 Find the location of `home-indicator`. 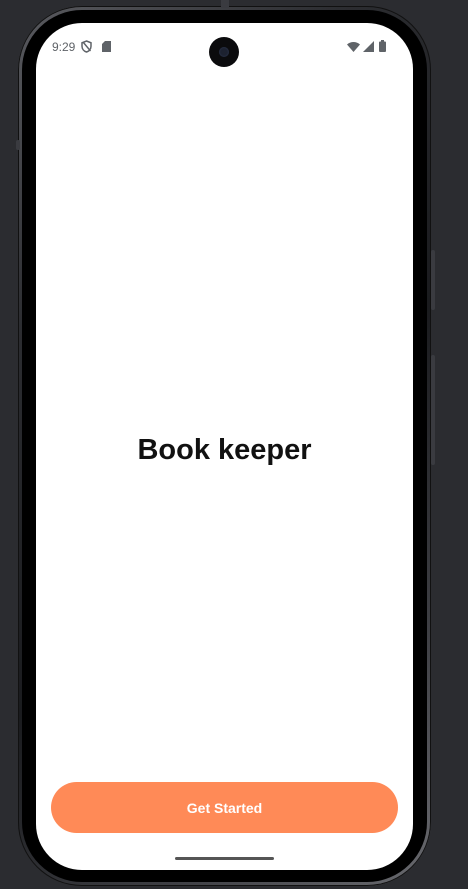

home-indicator is located at coordinates (224, 858).